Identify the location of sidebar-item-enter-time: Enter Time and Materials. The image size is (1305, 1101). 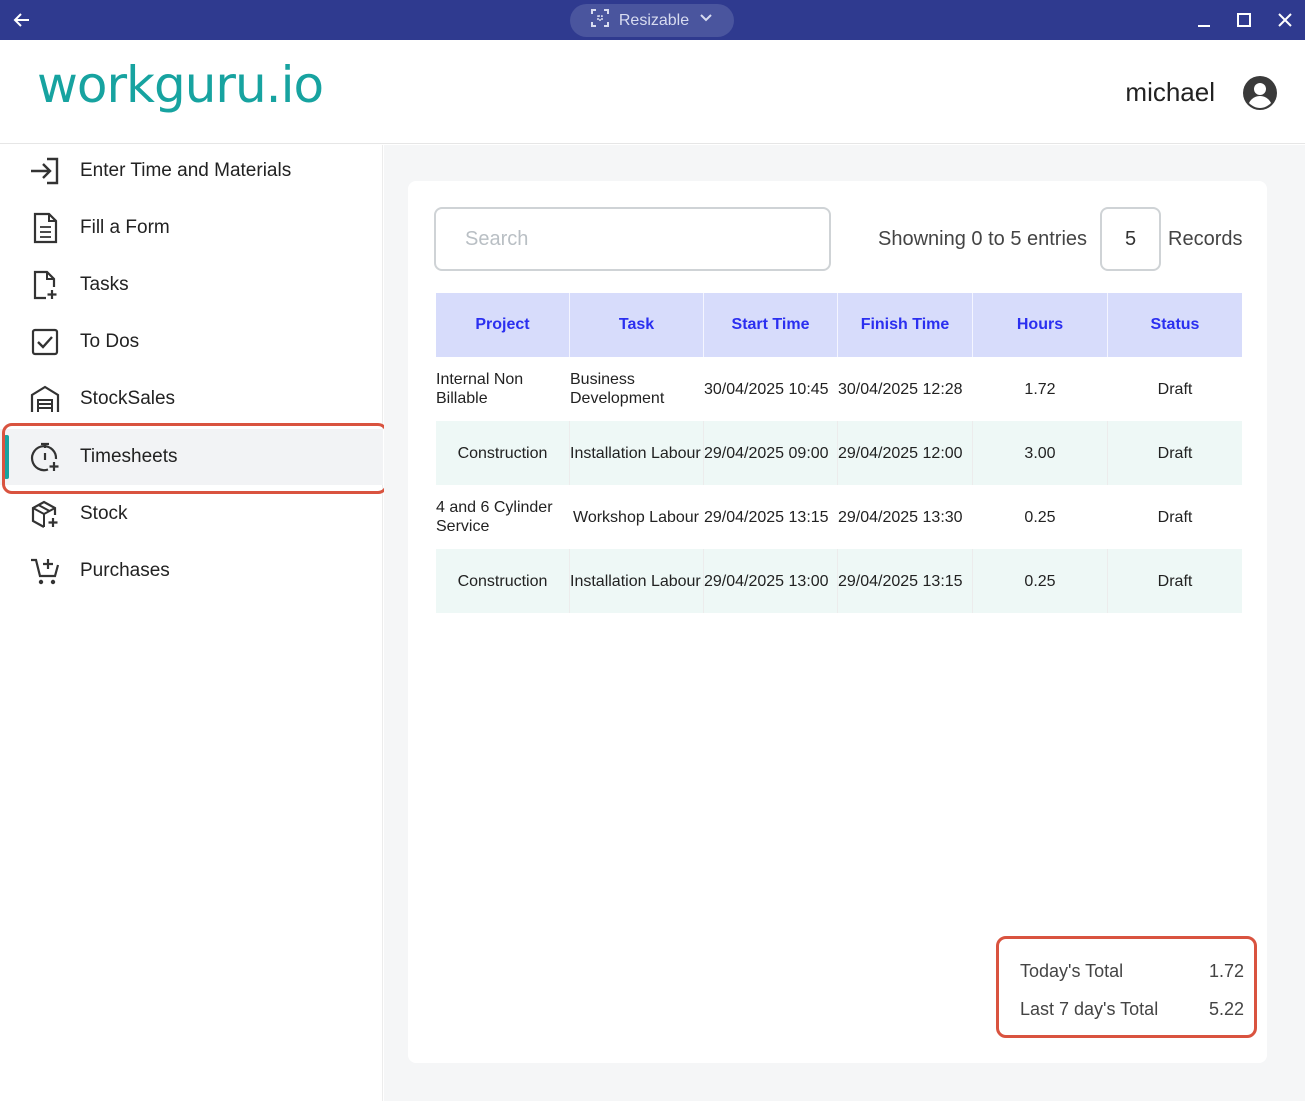
(191, 171).